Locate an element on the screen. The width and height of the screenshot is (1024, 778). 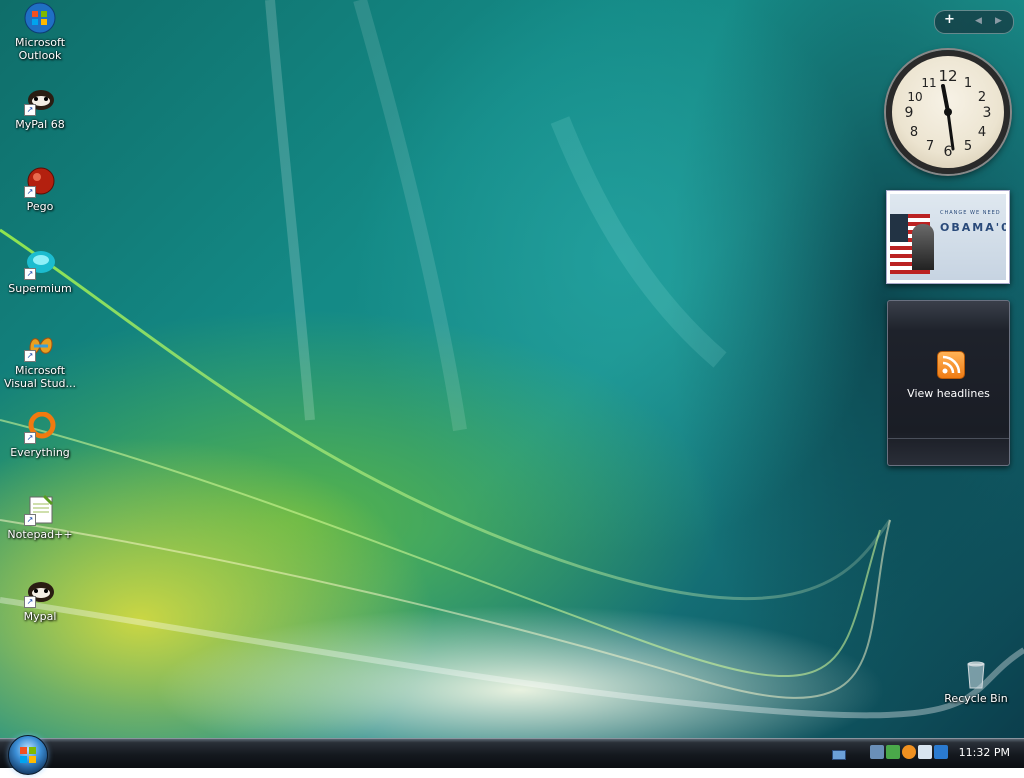
safely-remove-icon is located at coordinates (893, 752).